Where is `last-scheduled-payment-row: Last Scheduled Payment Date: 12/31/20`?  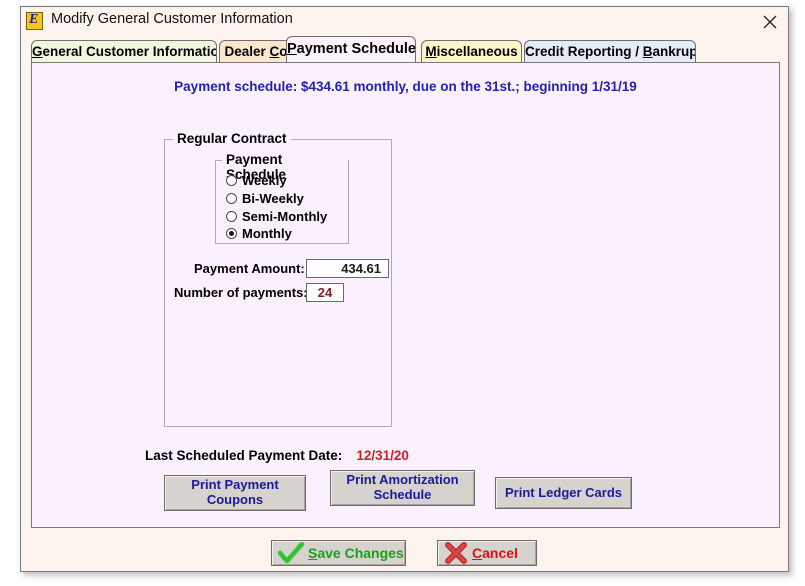
last-scheduled-payment-row: Last Scheduled Payment Date: 12/31/20 is located at coordinates (277, 455).